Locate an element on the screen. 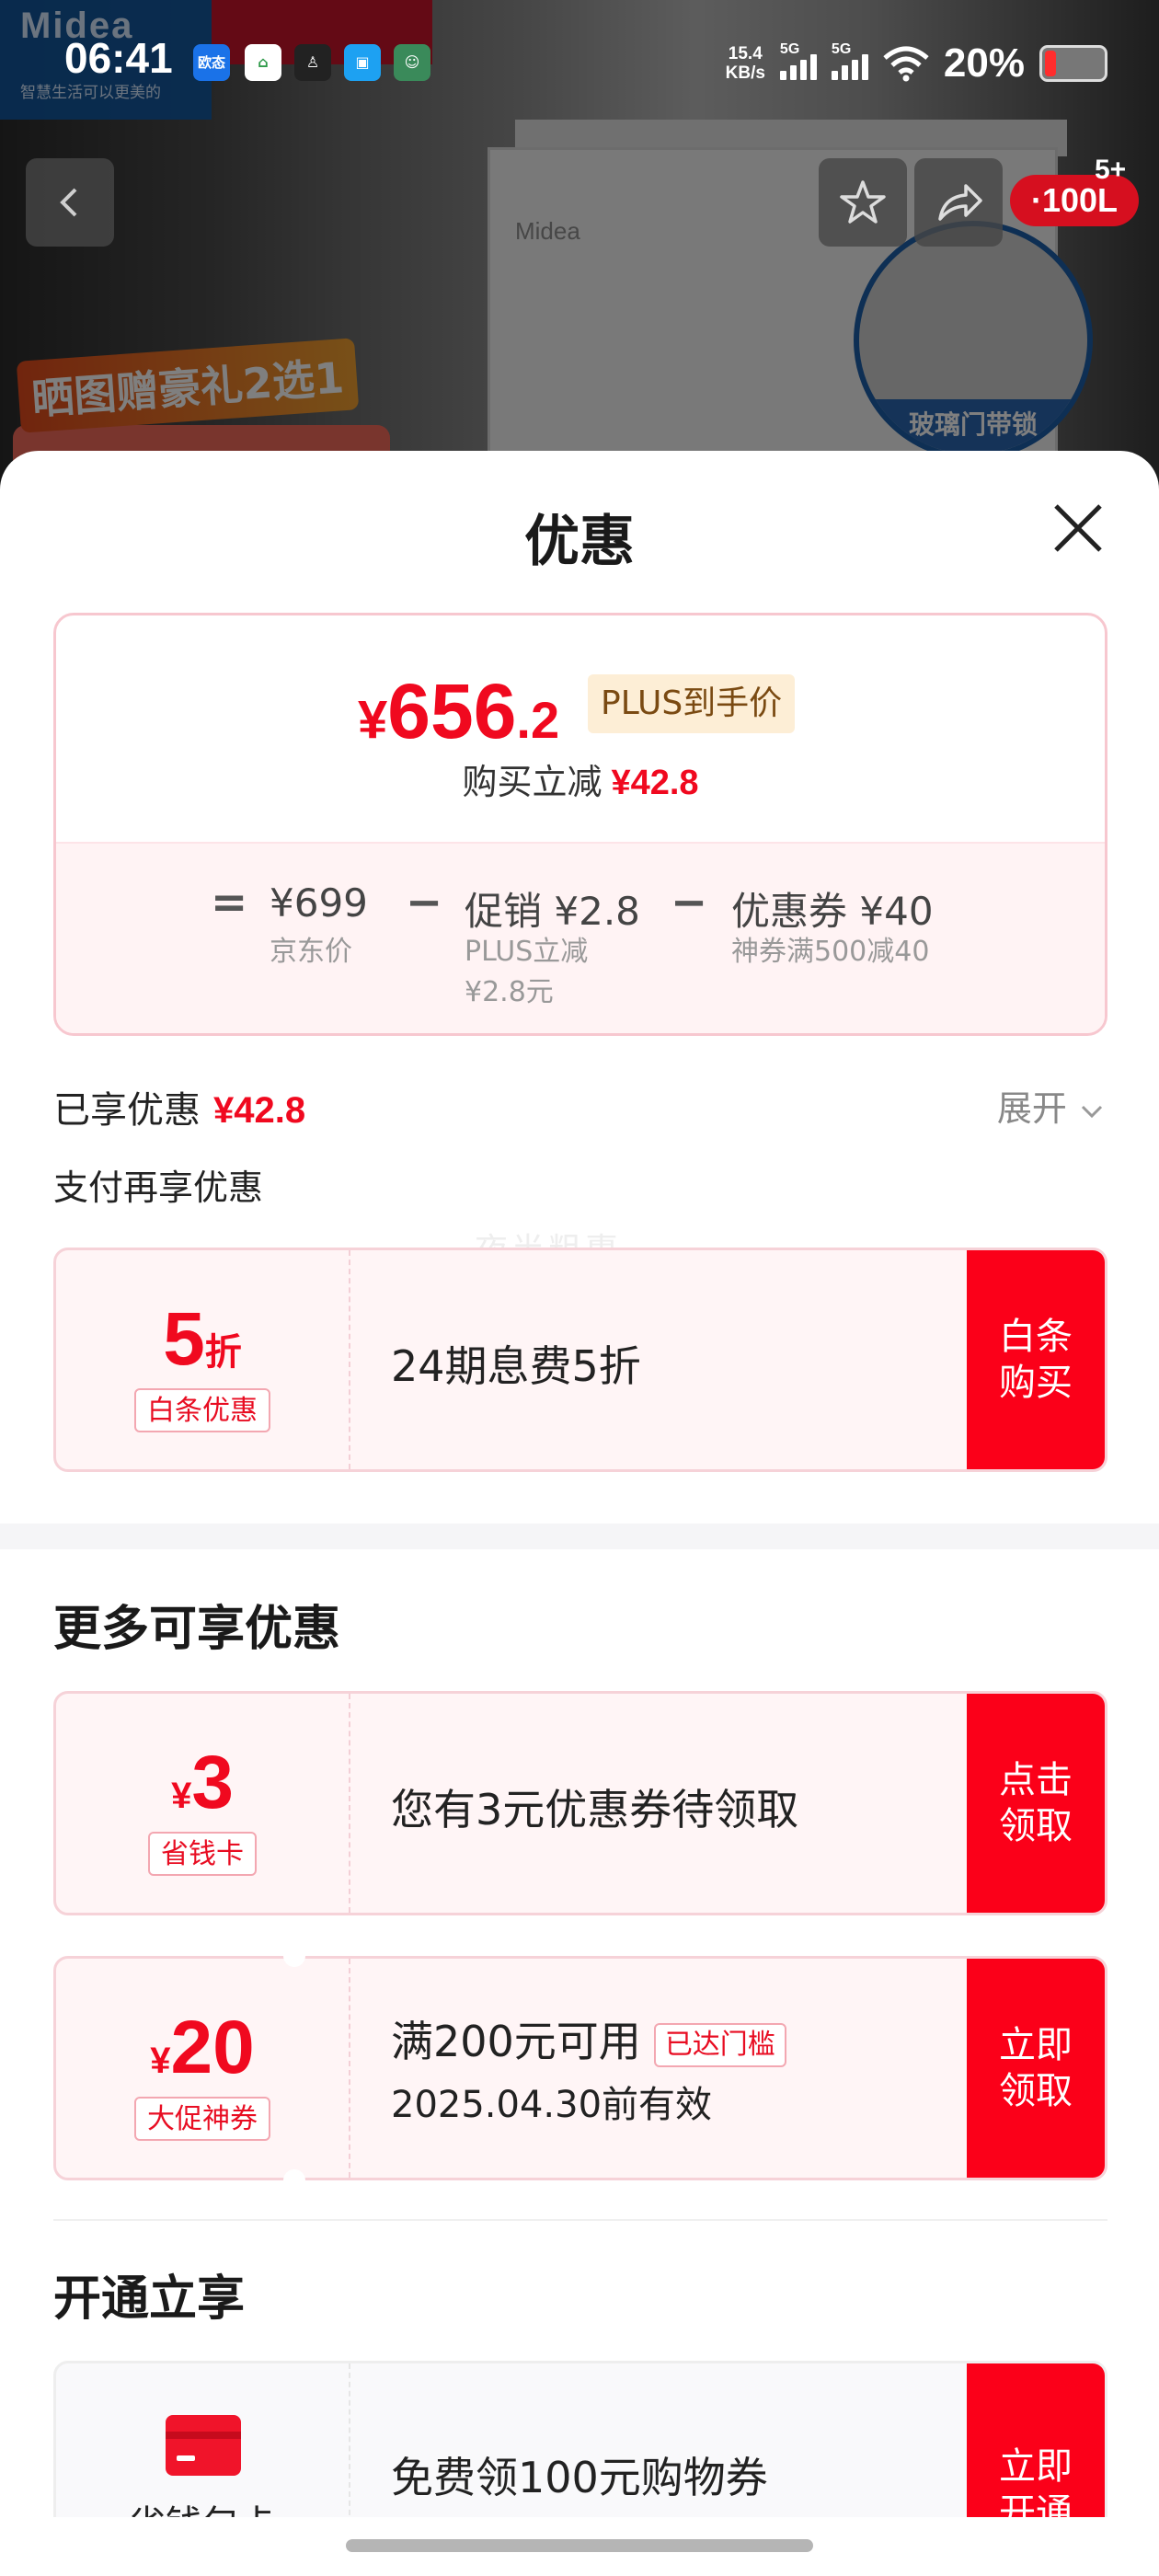  net-speed-unit: KB/s is located at coordinates (745, 73).